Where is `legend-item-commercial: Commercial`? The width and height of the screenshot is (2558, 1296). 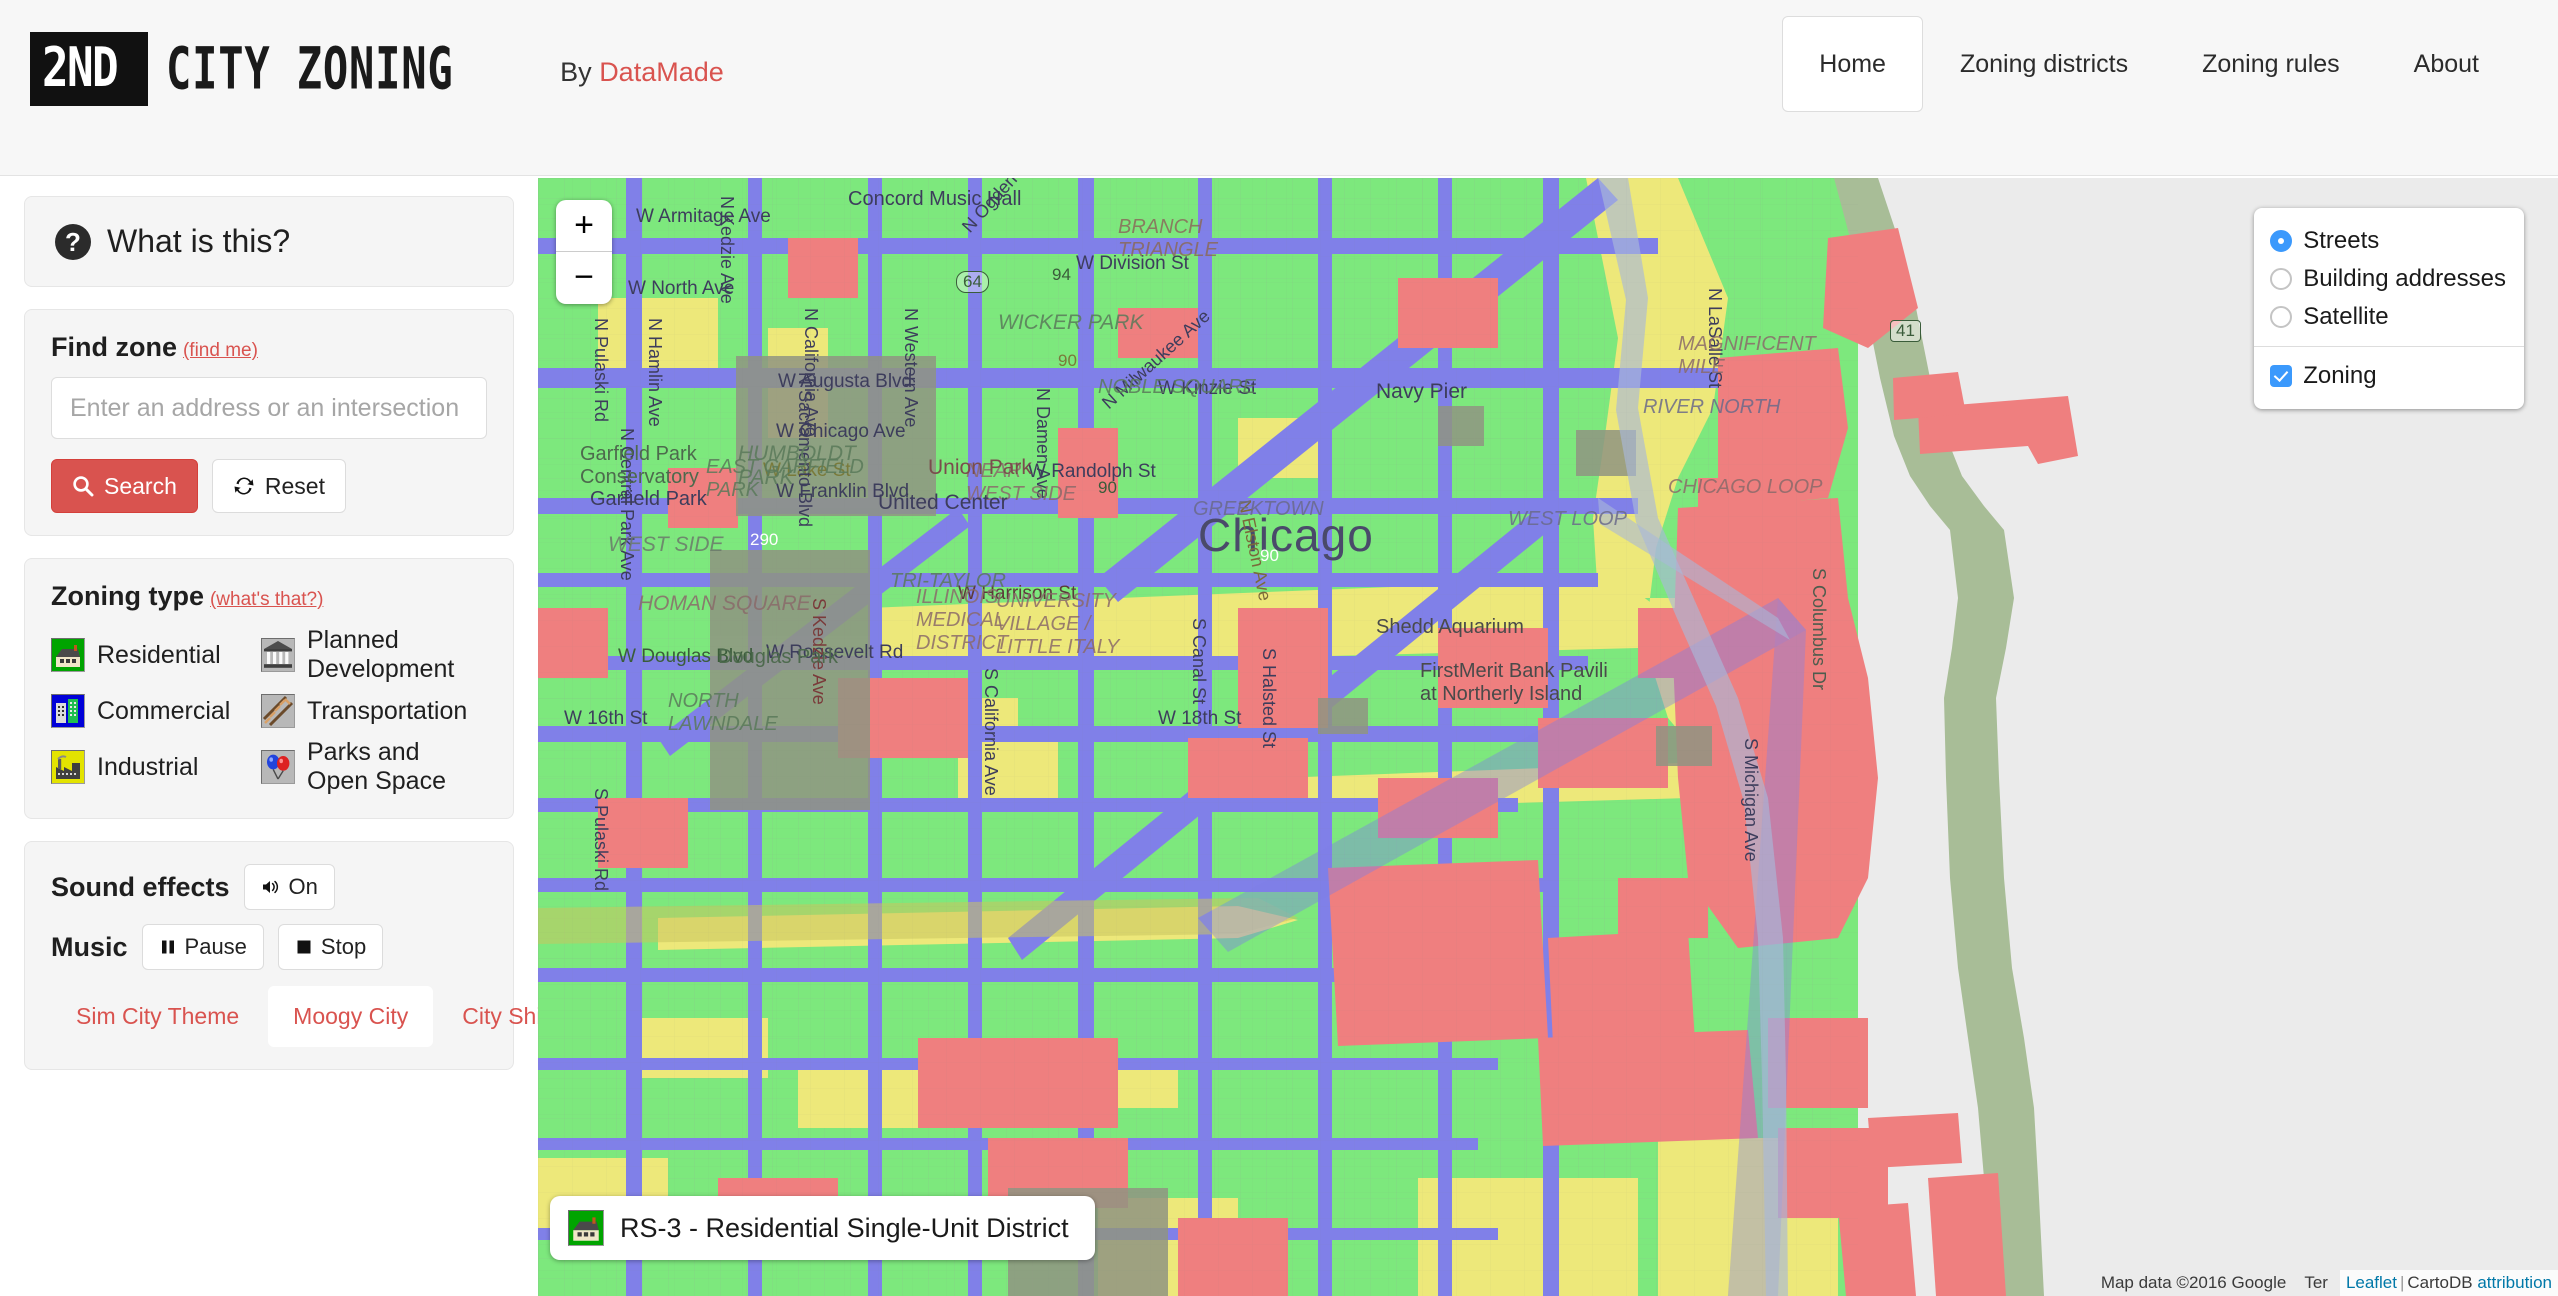
legend-item-commercial: Commercial is located at coordinates (156, 711).